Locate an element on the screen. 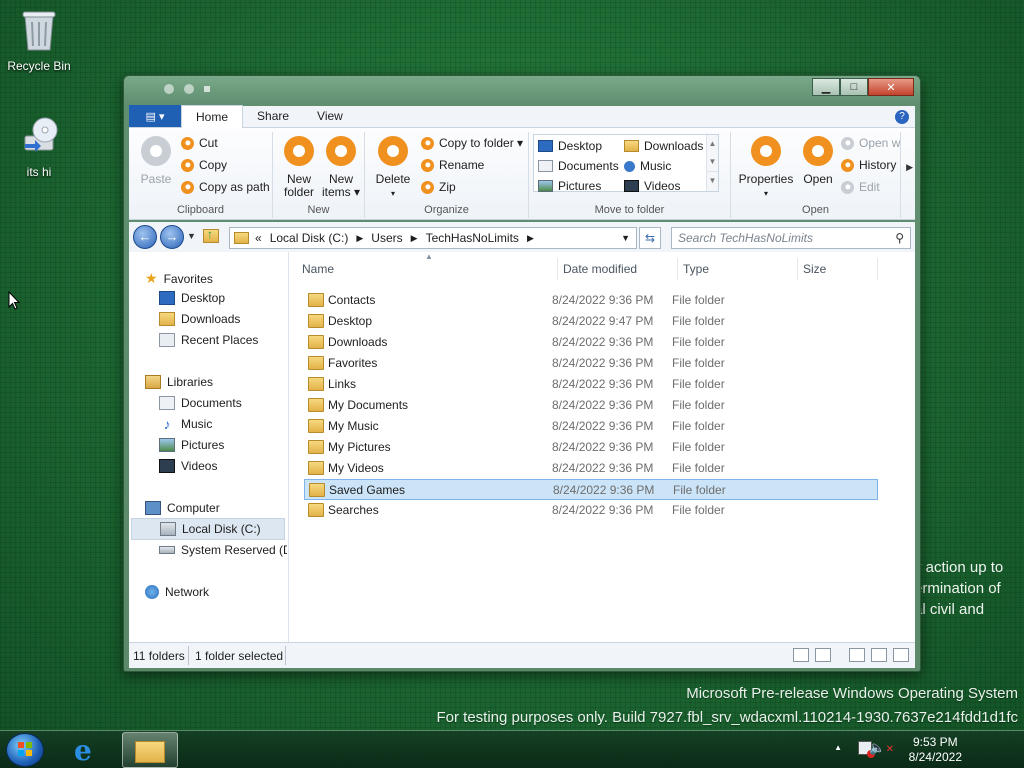  copy-button: Copy is located at coordinates (204, 165).